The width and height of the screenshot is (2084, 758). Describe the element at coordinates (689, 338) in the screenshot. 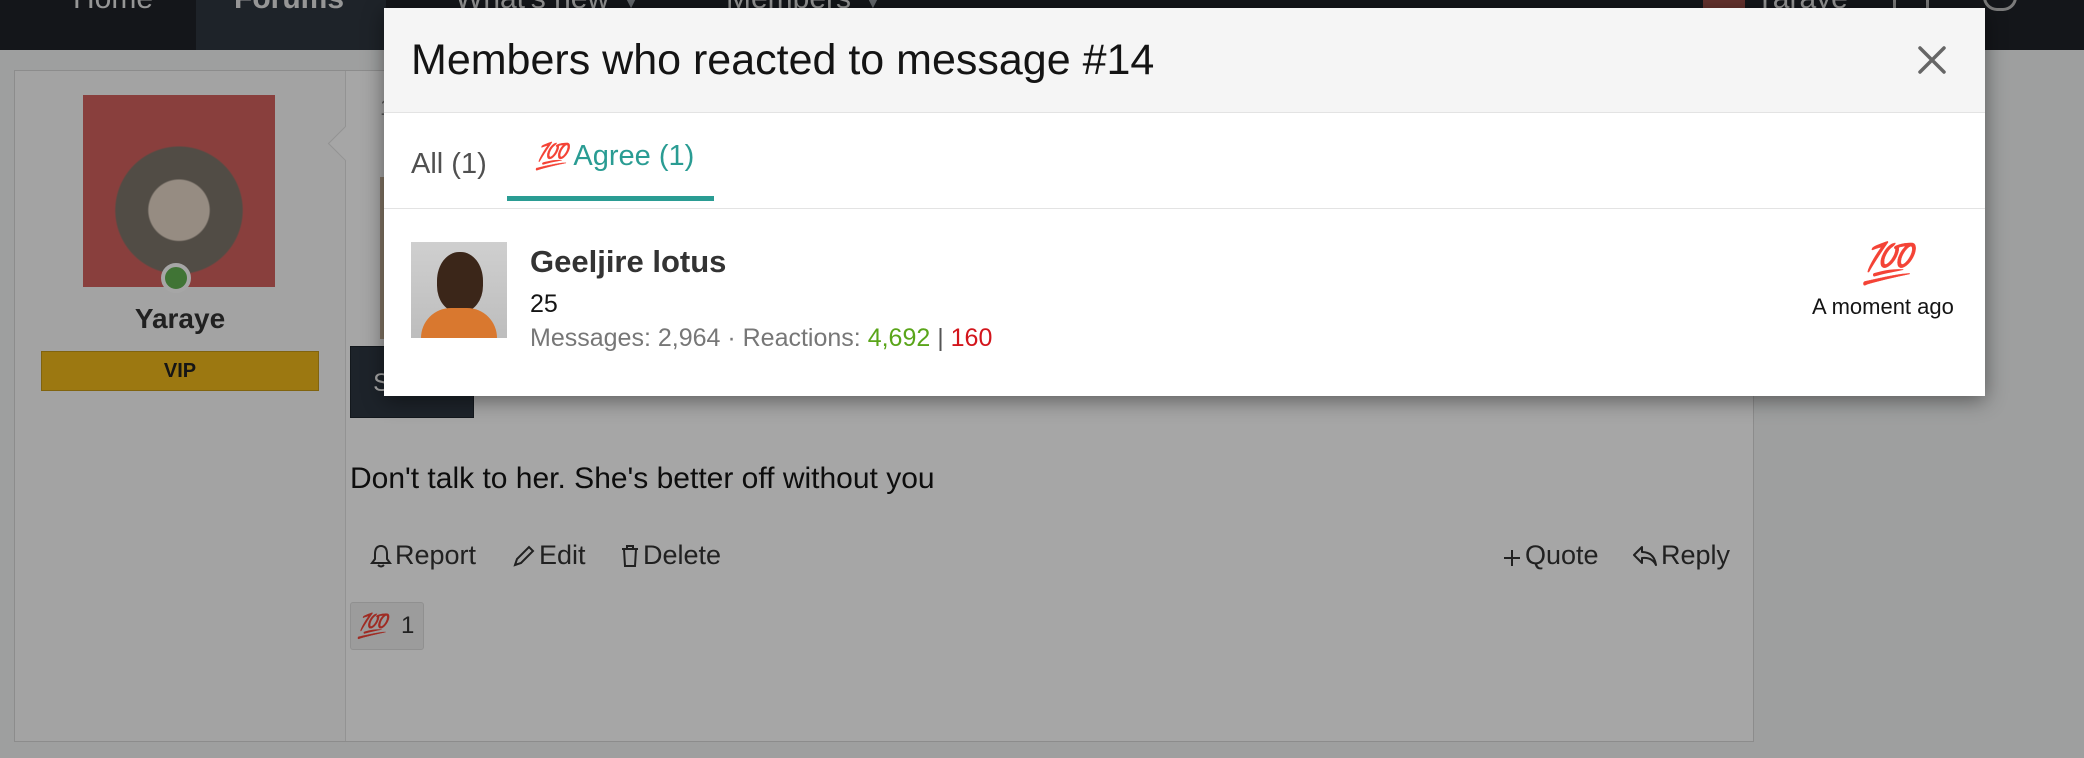

I see `messages-count: 2,964` at that location.